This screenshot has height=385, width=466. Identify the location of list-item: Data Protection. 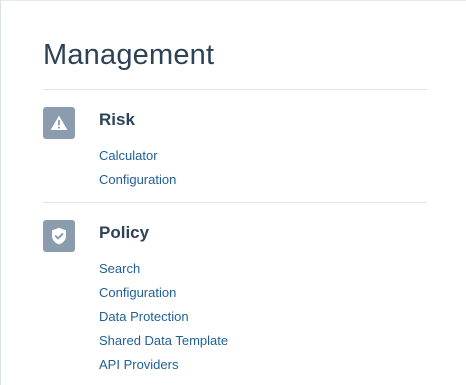
(163, 317).